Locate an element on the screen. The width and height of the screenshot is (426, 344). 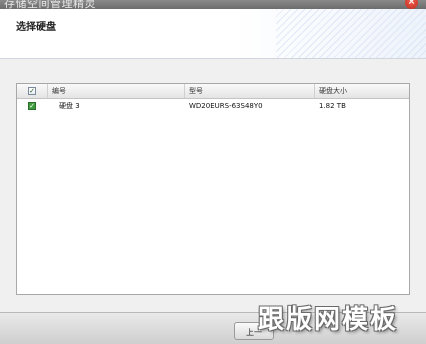
column-select: ✓ is located at coordinates (32, 91).